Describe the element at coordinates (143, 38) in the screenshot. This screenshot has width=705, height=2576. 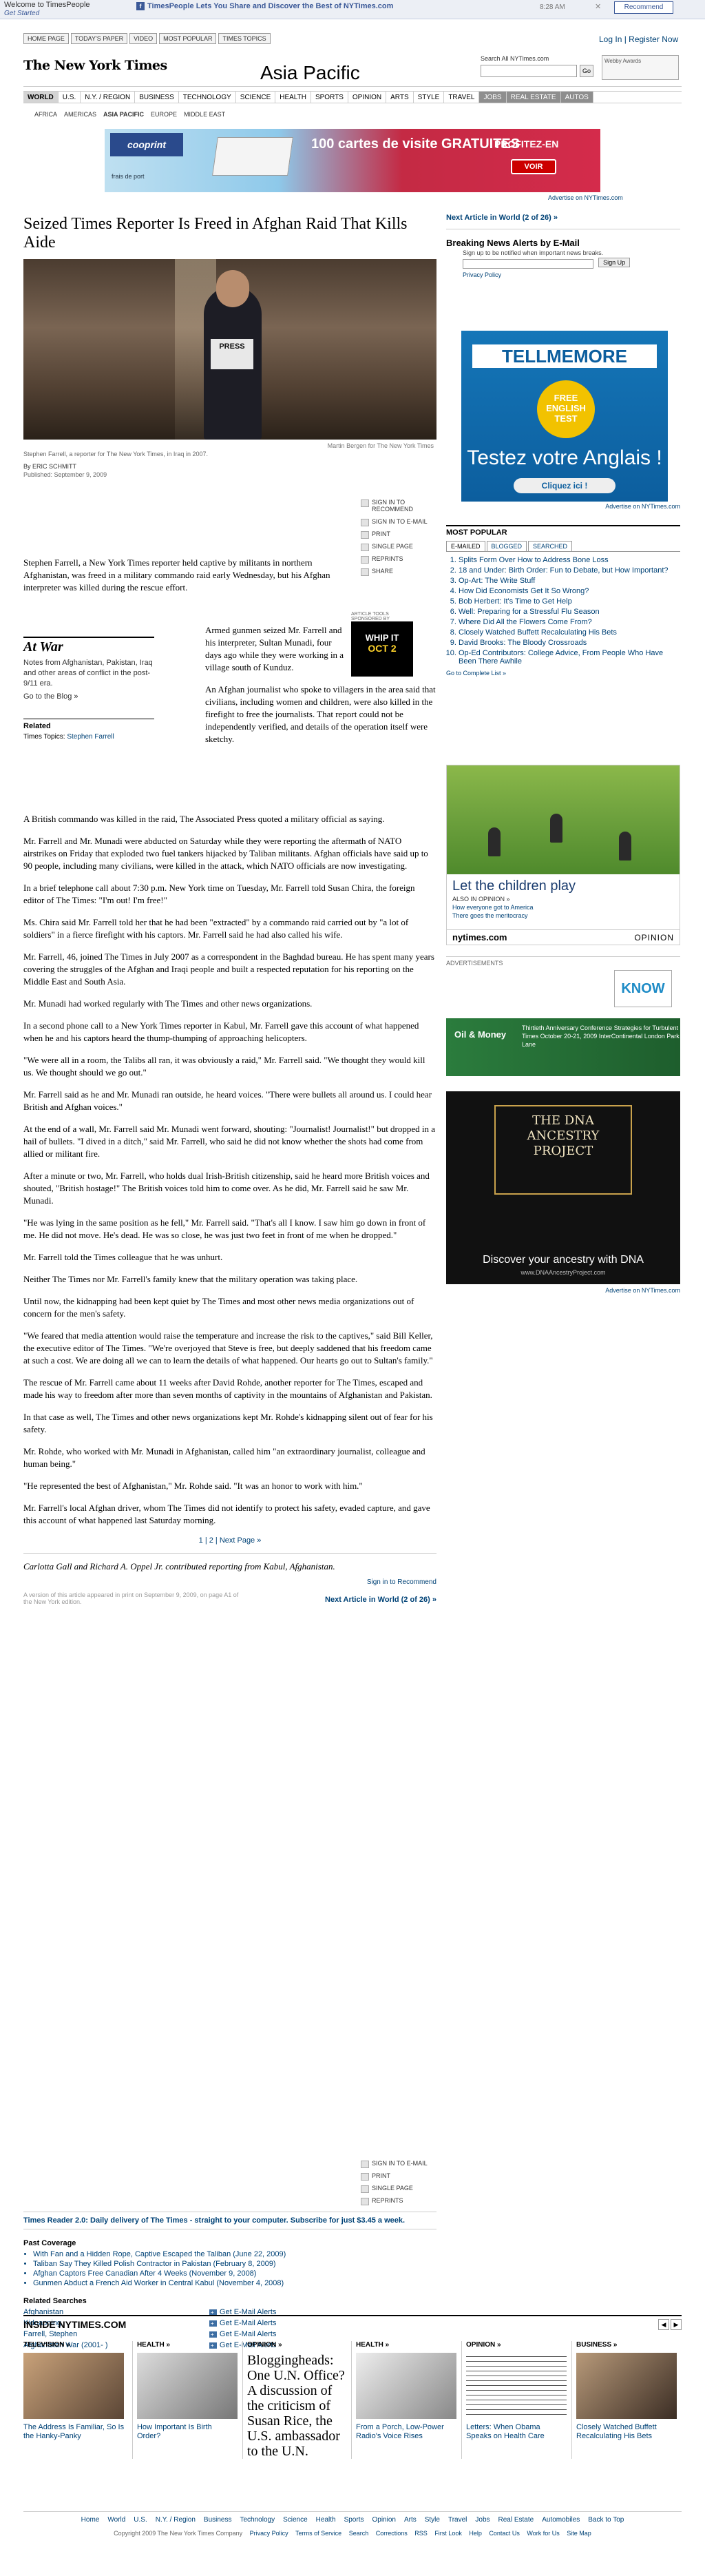
I see `util-nav-video: VIDEO` at that location.